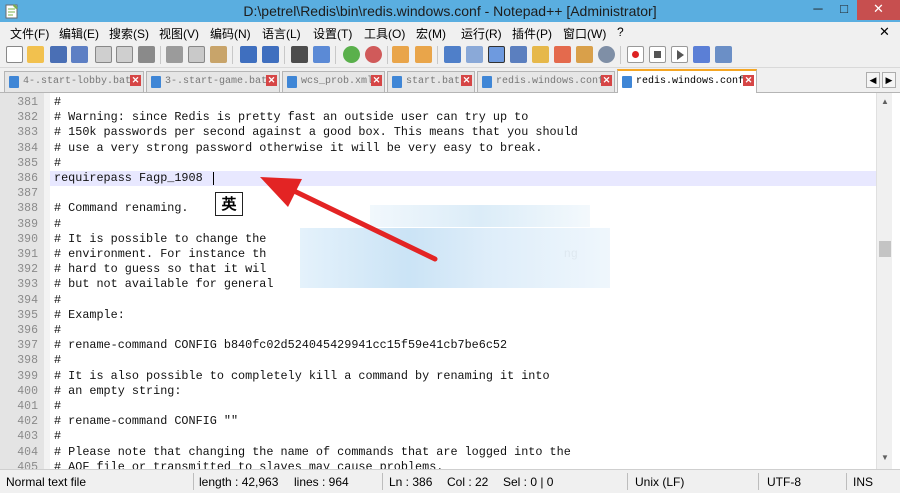  I want to click on tab-wcs-prob: wcs_prob.xml ✕, so click(333, 81).